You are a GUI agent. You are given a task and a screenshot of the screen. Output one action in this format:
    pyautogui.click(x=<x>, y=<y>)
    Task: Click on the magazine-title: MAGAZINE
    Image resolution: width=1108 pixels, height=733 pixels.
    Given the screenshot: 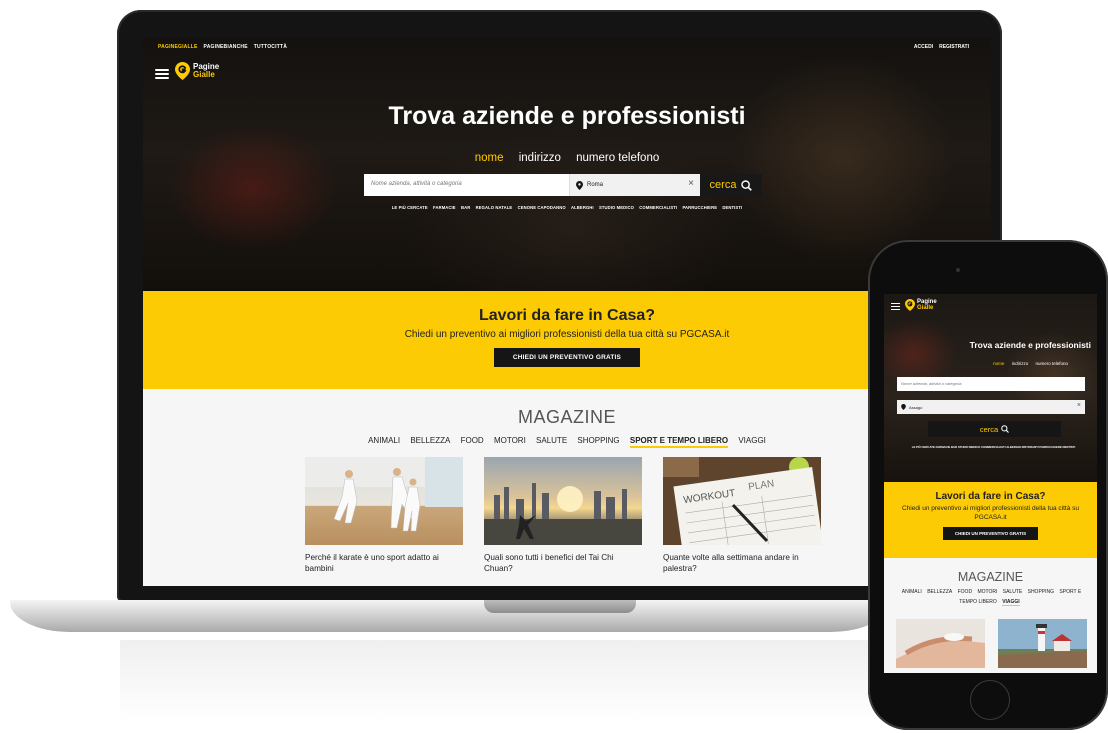 What is the action you would take?
    pyautogui.click(x=566, y=417)
    